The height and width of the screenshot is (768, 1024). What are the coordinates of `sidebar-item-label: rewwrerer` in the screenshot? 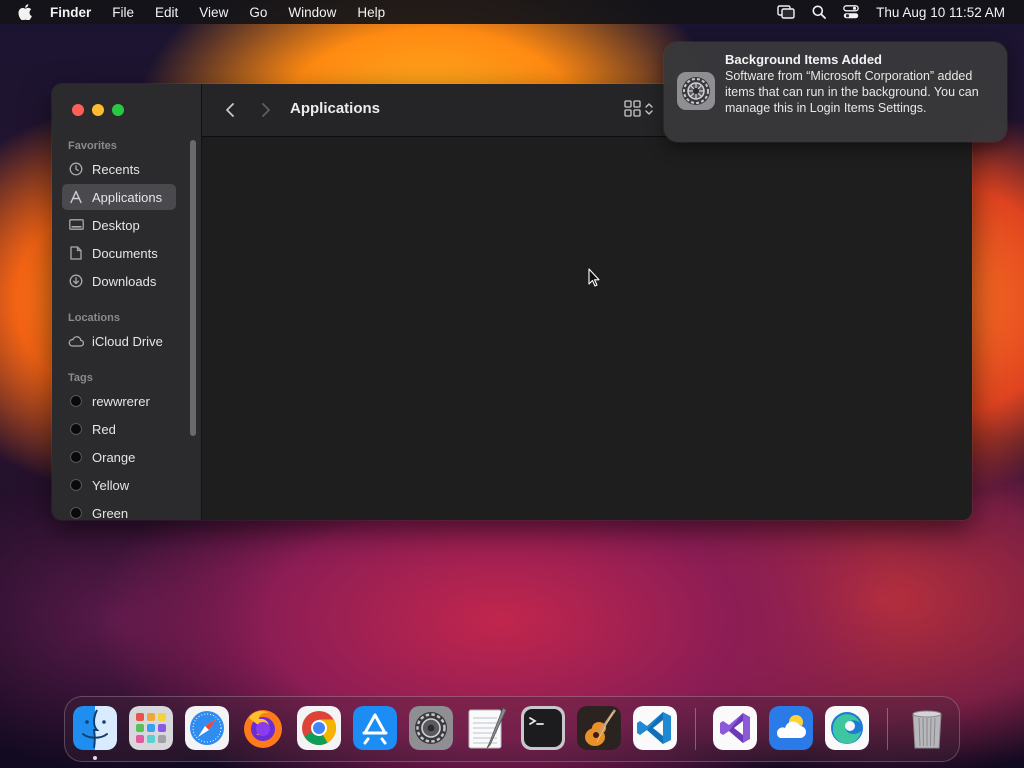 It's located at (121, 401).